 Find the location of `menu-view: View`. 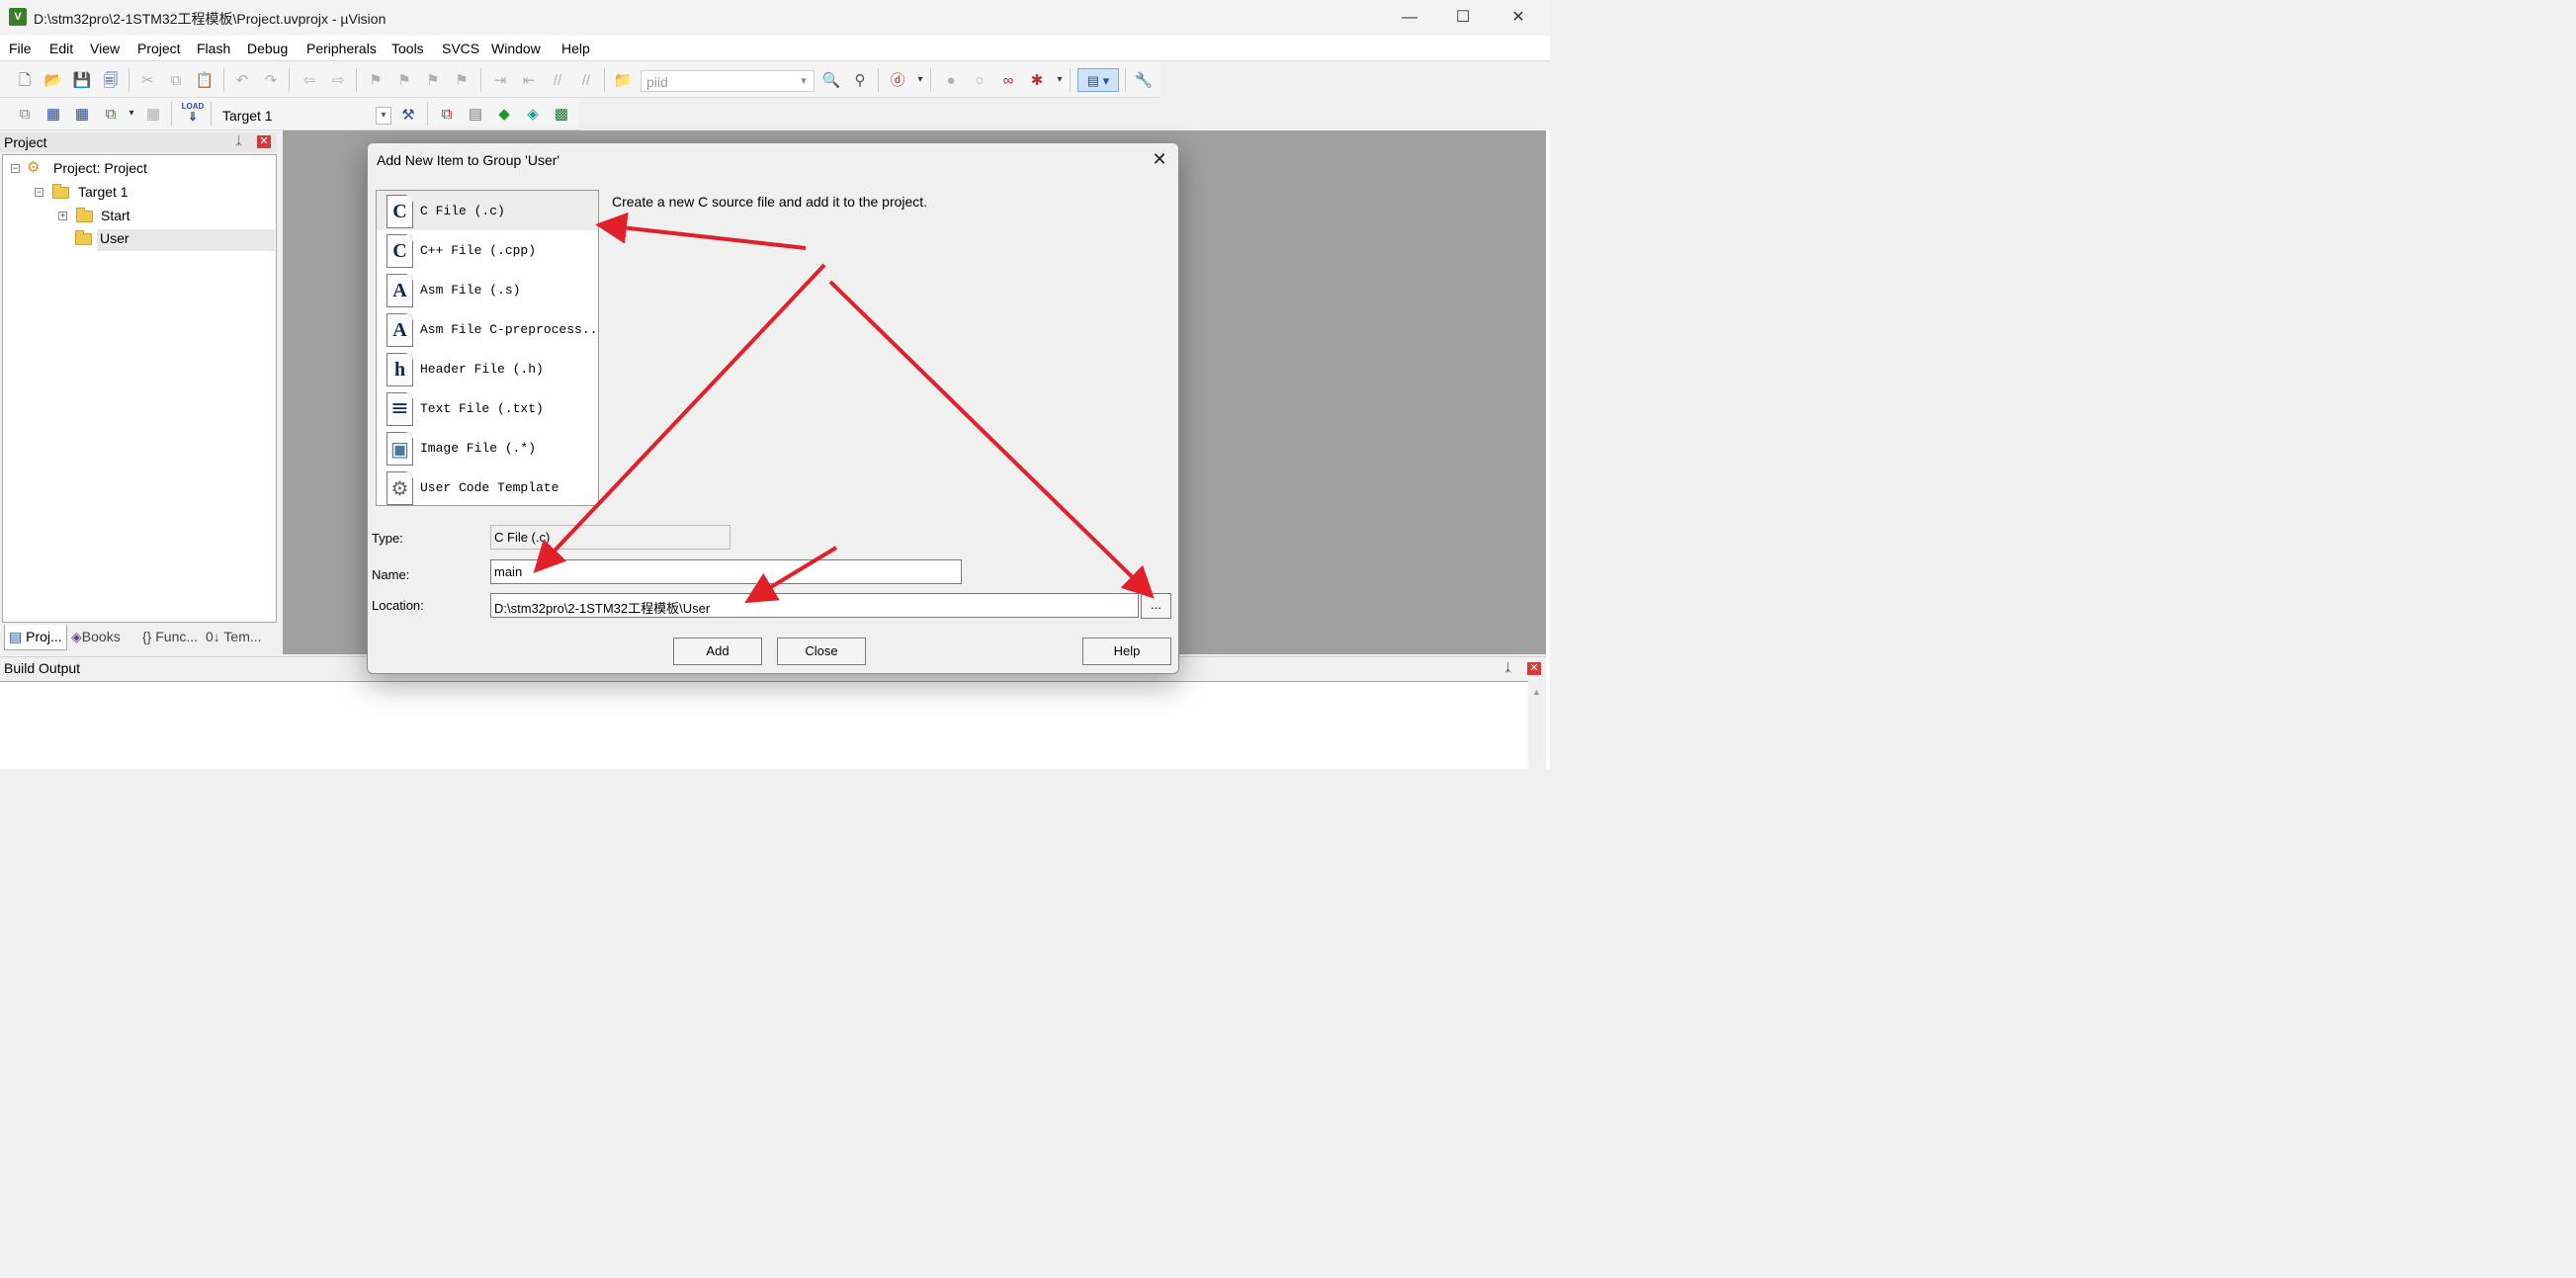

menu-view: View is located at coordinates (105, 48).